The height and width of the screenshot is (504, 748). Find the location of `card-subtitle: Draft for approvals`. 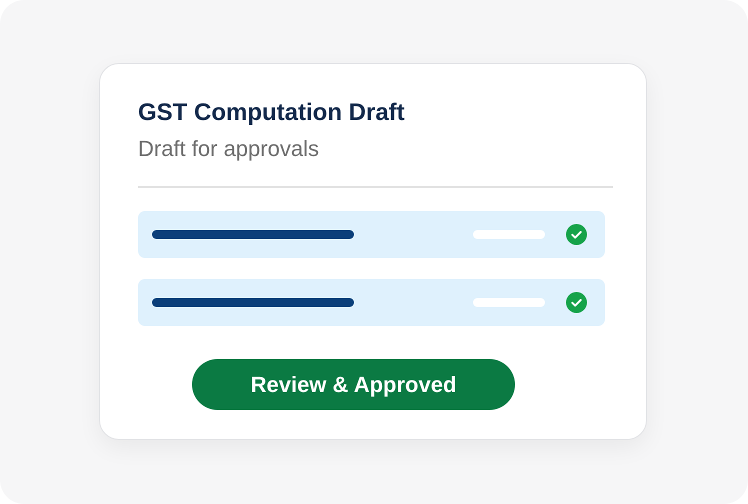

card-subtitle: Draft for approvals is located at coordinates (229, 149).